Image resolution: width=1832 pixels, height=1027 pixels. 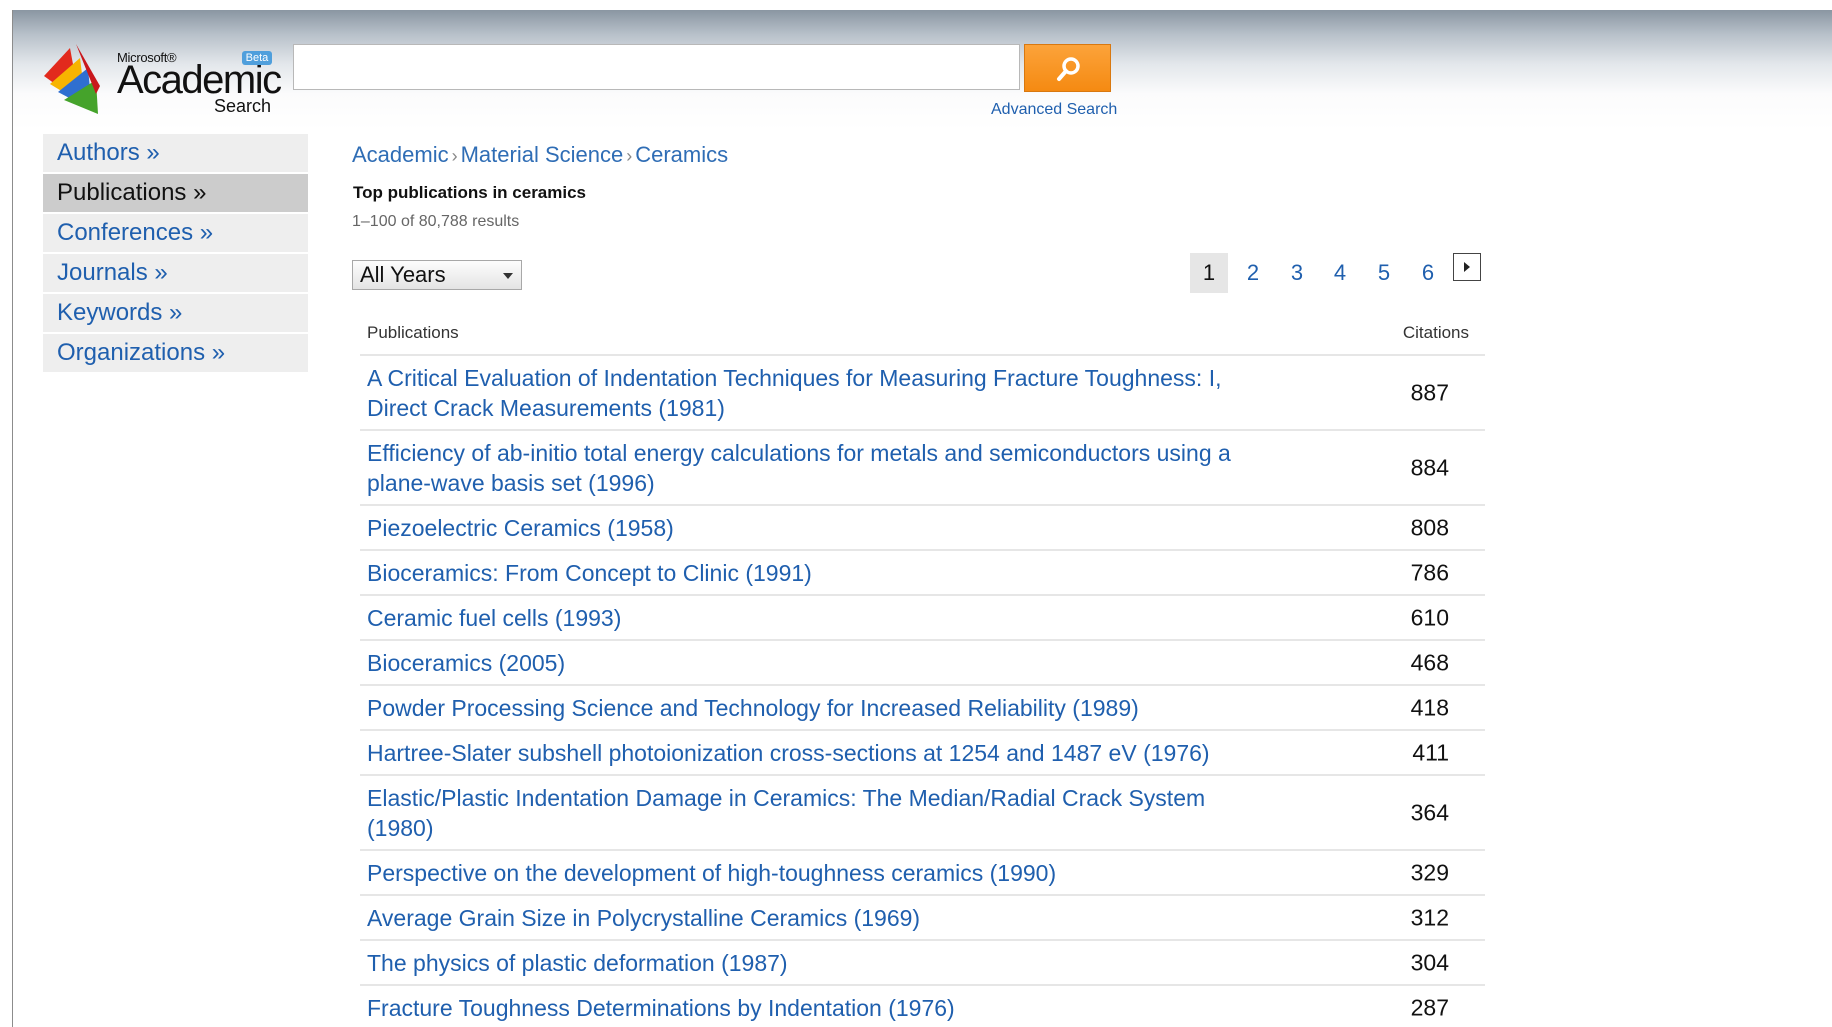 I want to click on publication-title-link: Bioceramics (2005), so click(x=813, y=663).